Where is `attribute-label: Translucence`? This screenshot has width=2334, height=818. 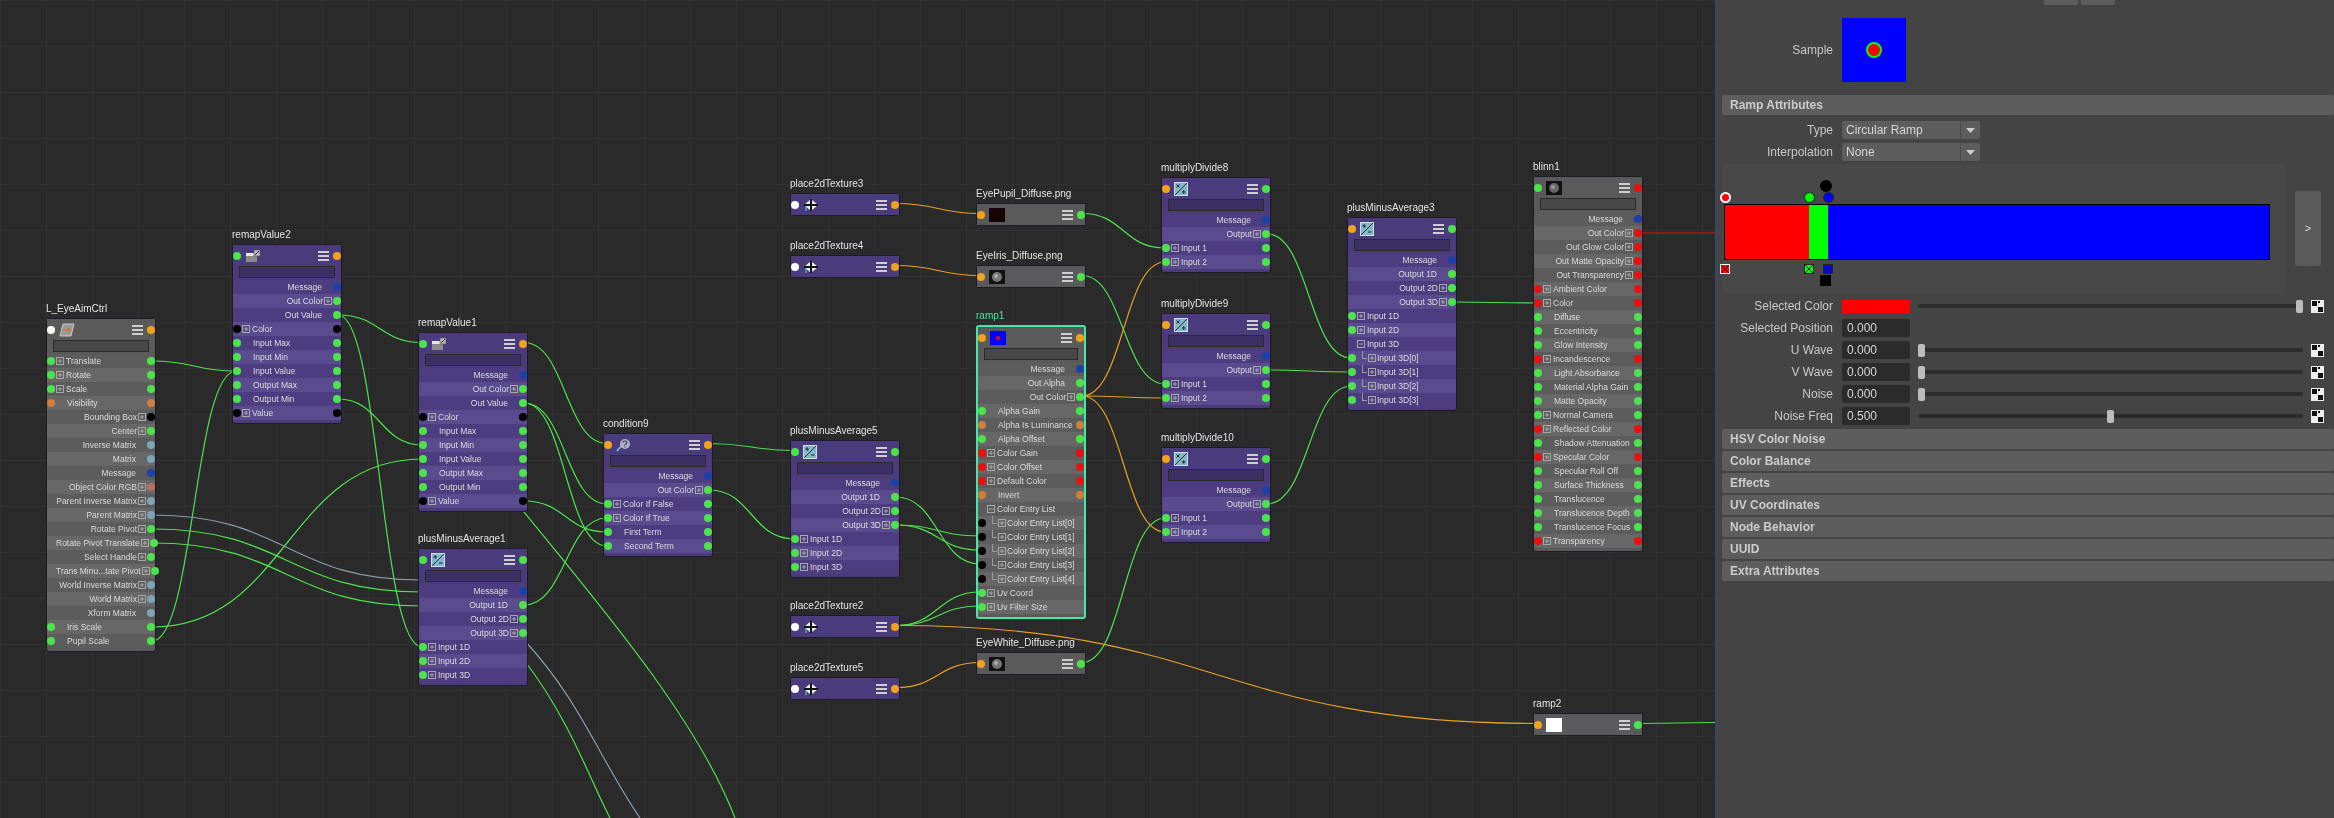 attribute-label: Translucence is located at coordinates (1579, 499).